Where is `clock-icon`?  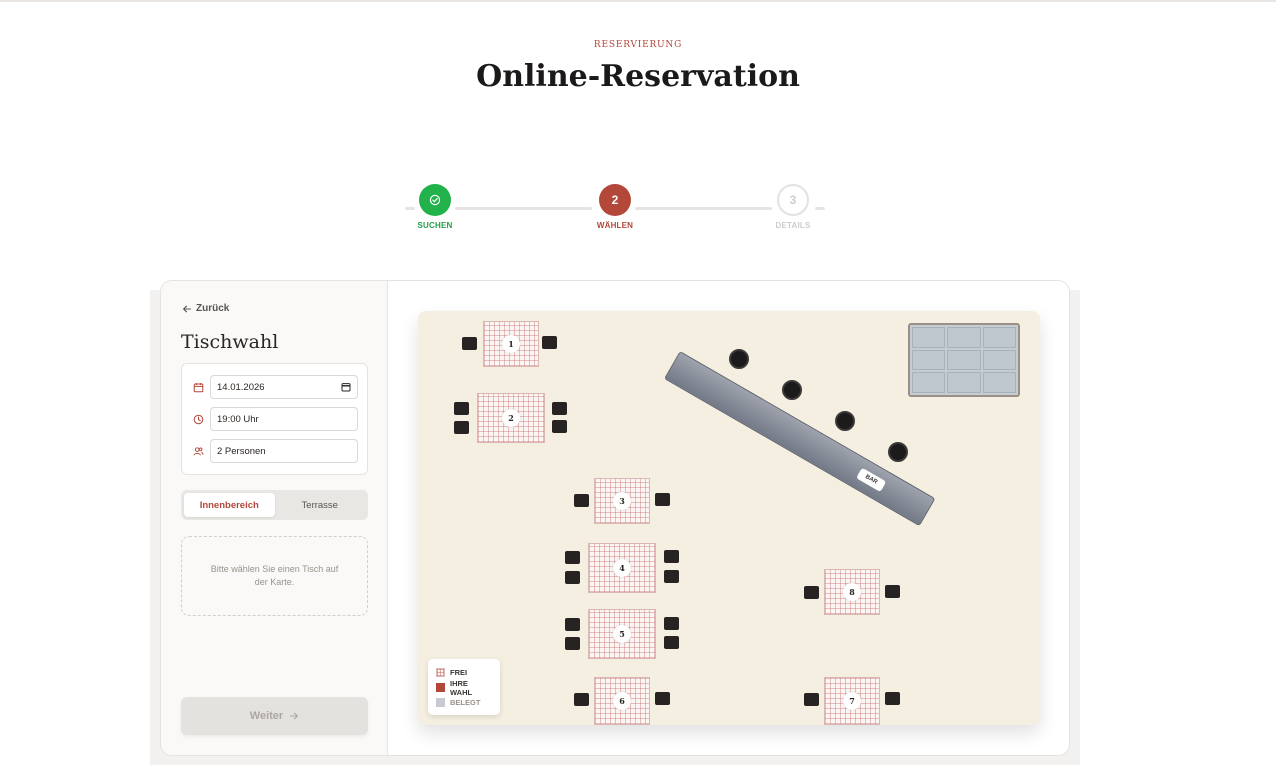 clock-icon is located at coordinates (198, 419).